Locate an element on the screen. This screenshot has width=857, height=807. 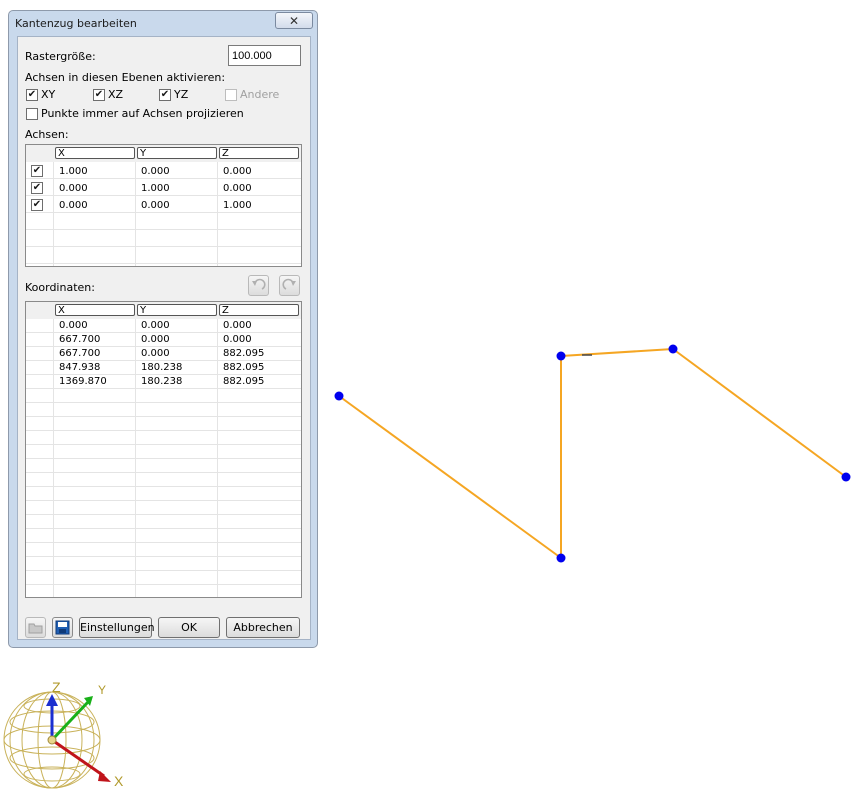
dialog-title: Kantenzug bearbeiten is located at coordinates (76, 23).